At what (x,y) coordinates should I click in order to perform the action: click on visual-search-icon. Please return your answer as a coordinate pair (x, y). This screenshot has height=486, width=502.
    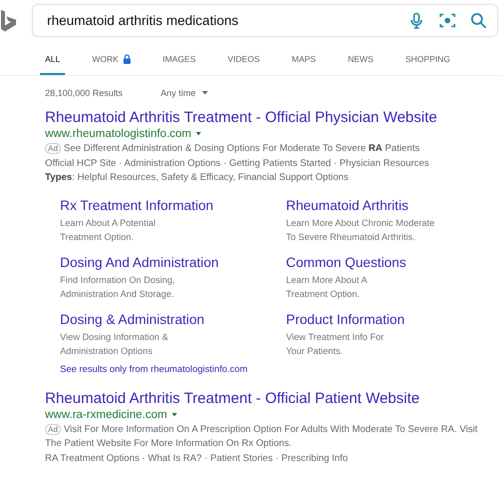
    Looking at the image, I should click on (447, 20).